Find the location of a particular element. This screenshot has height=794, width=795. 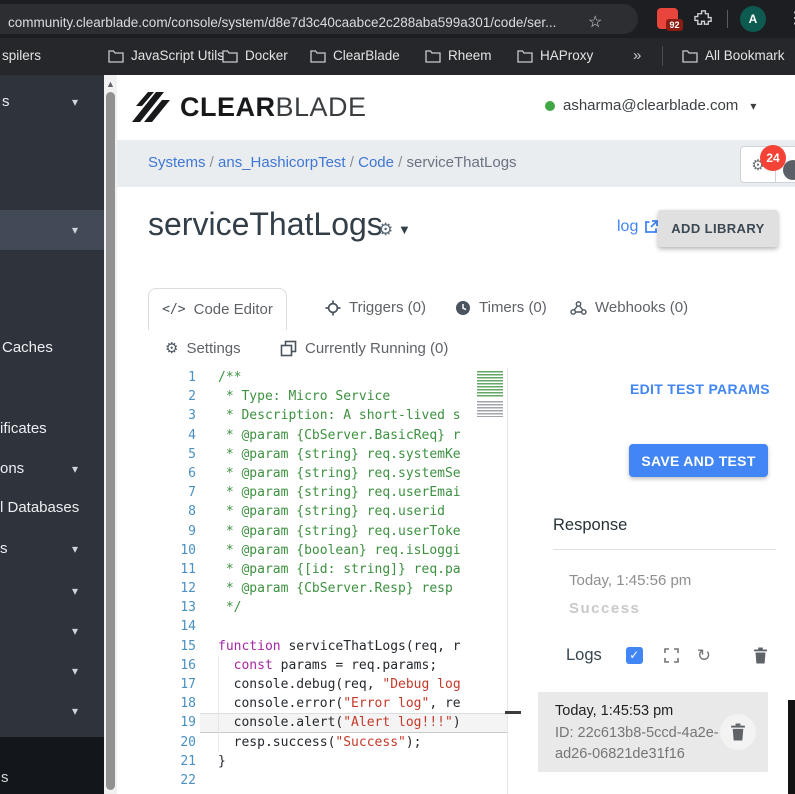

tab-code-editor: </> Code Editor is located at coordinates (217, 309).